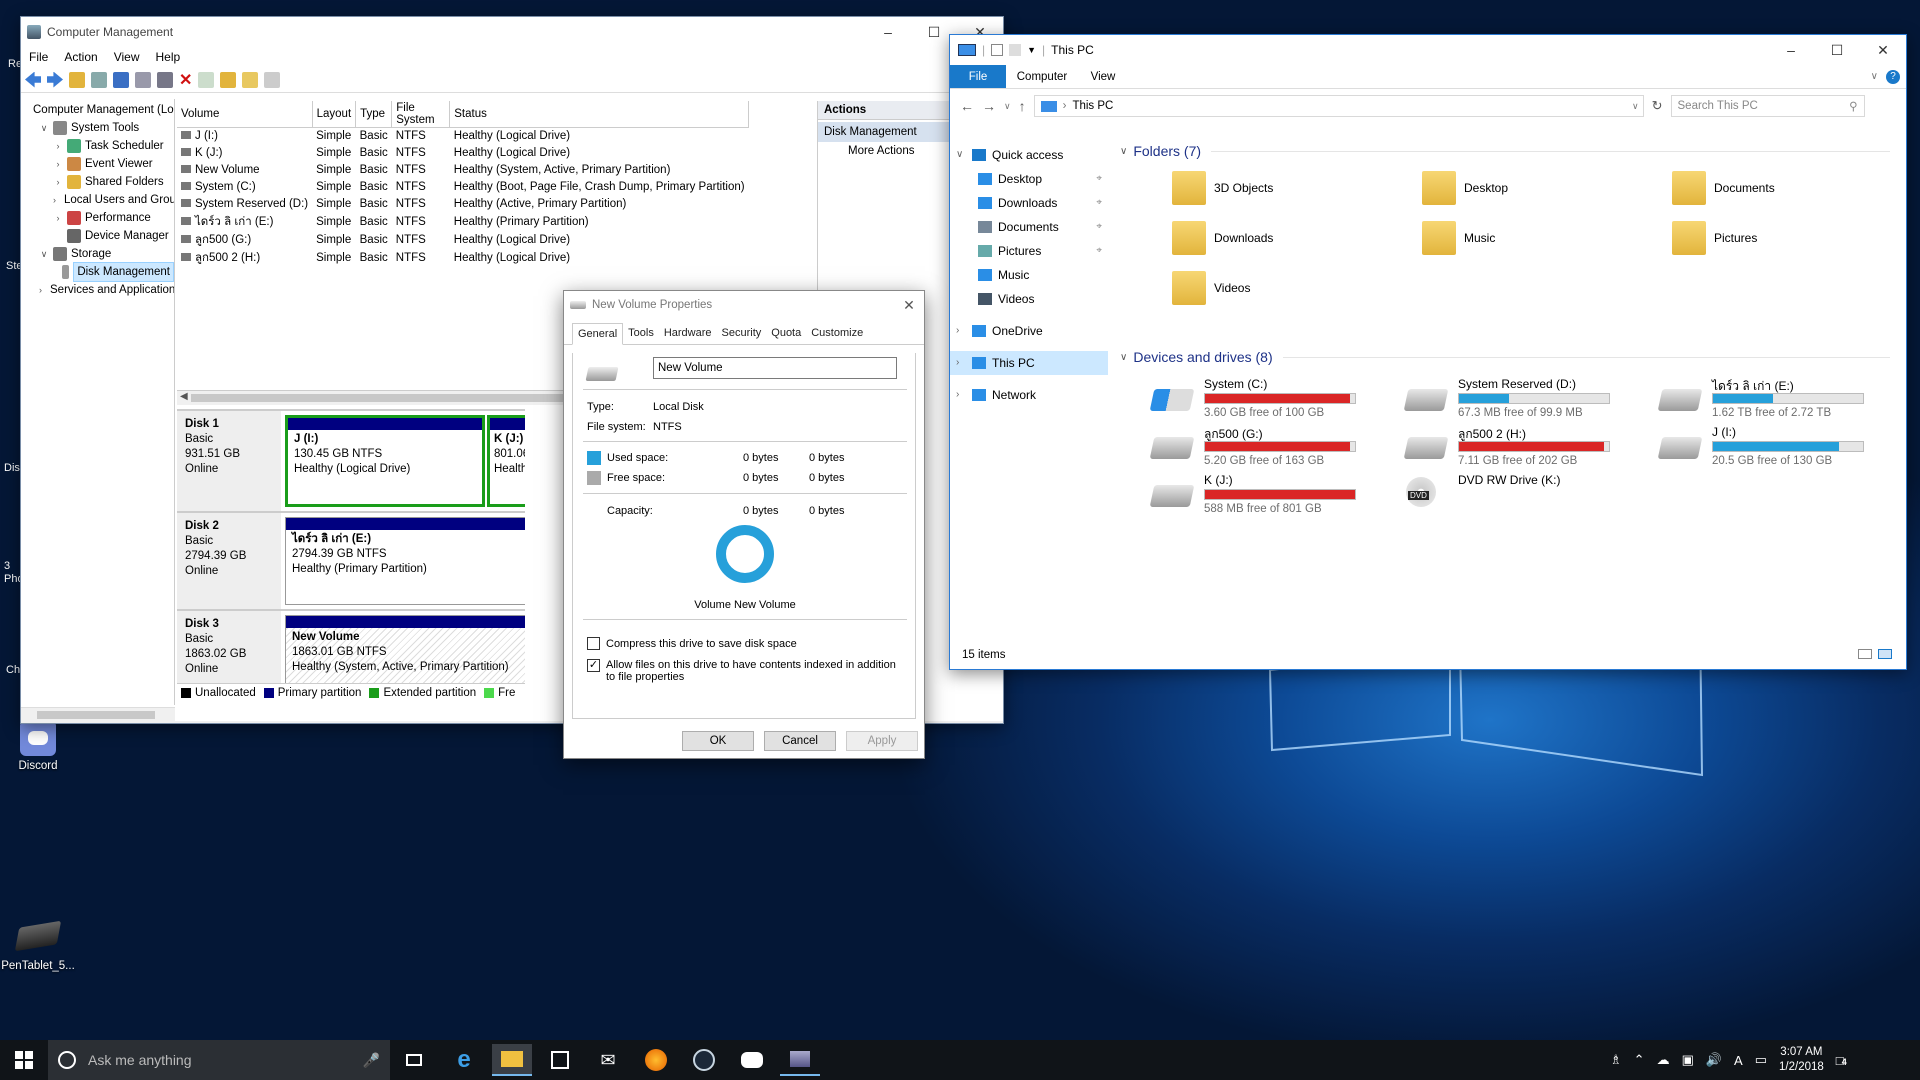 The width and height of the screenshot is (1920, 1080). Describe the element at coordinates (978, 76) in the screenshot. I see `ribbon-tab-file: File` at that location.